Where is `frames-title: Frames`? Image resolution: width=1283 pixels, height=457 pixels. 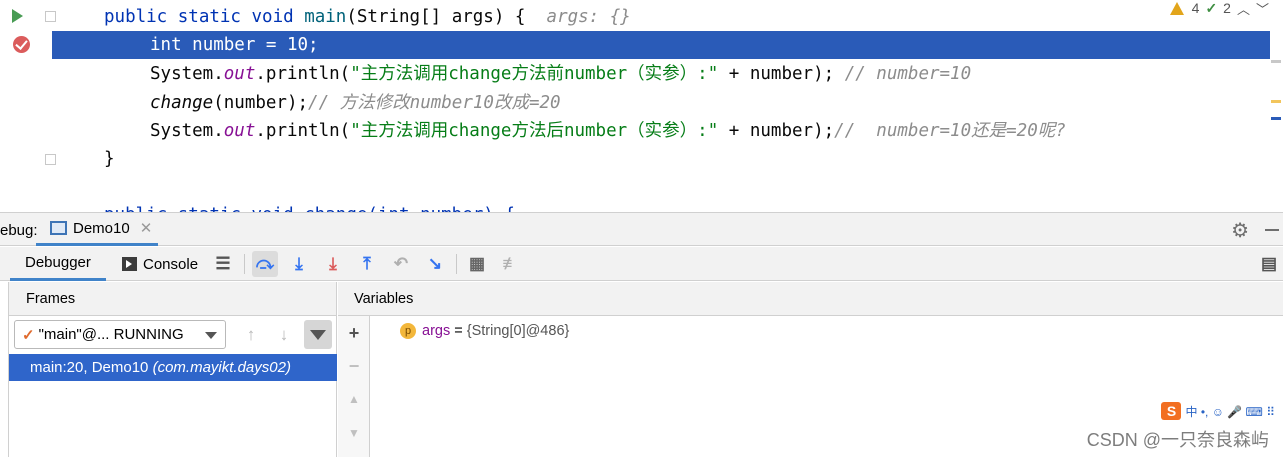
frames-title: Frames is located at coordinates (51, 299).